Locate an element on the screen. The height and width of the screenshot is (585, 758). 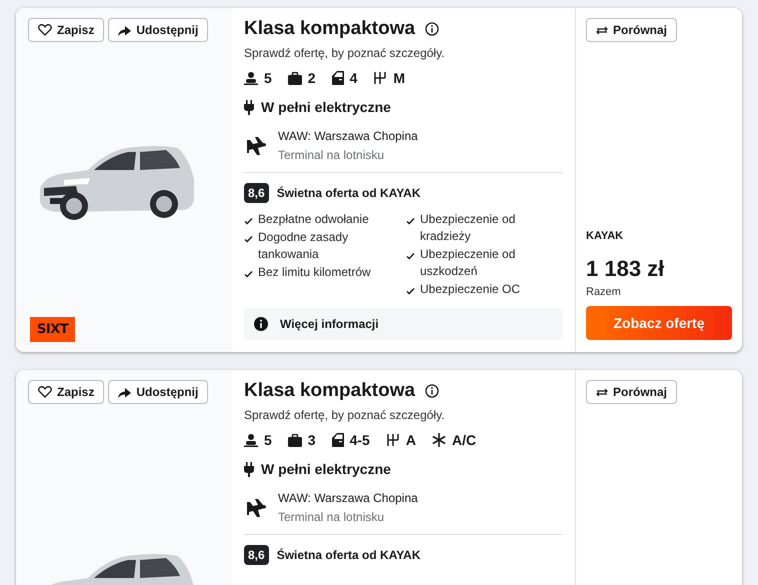
feature-value: 3 is located at coordinates (312, 440).